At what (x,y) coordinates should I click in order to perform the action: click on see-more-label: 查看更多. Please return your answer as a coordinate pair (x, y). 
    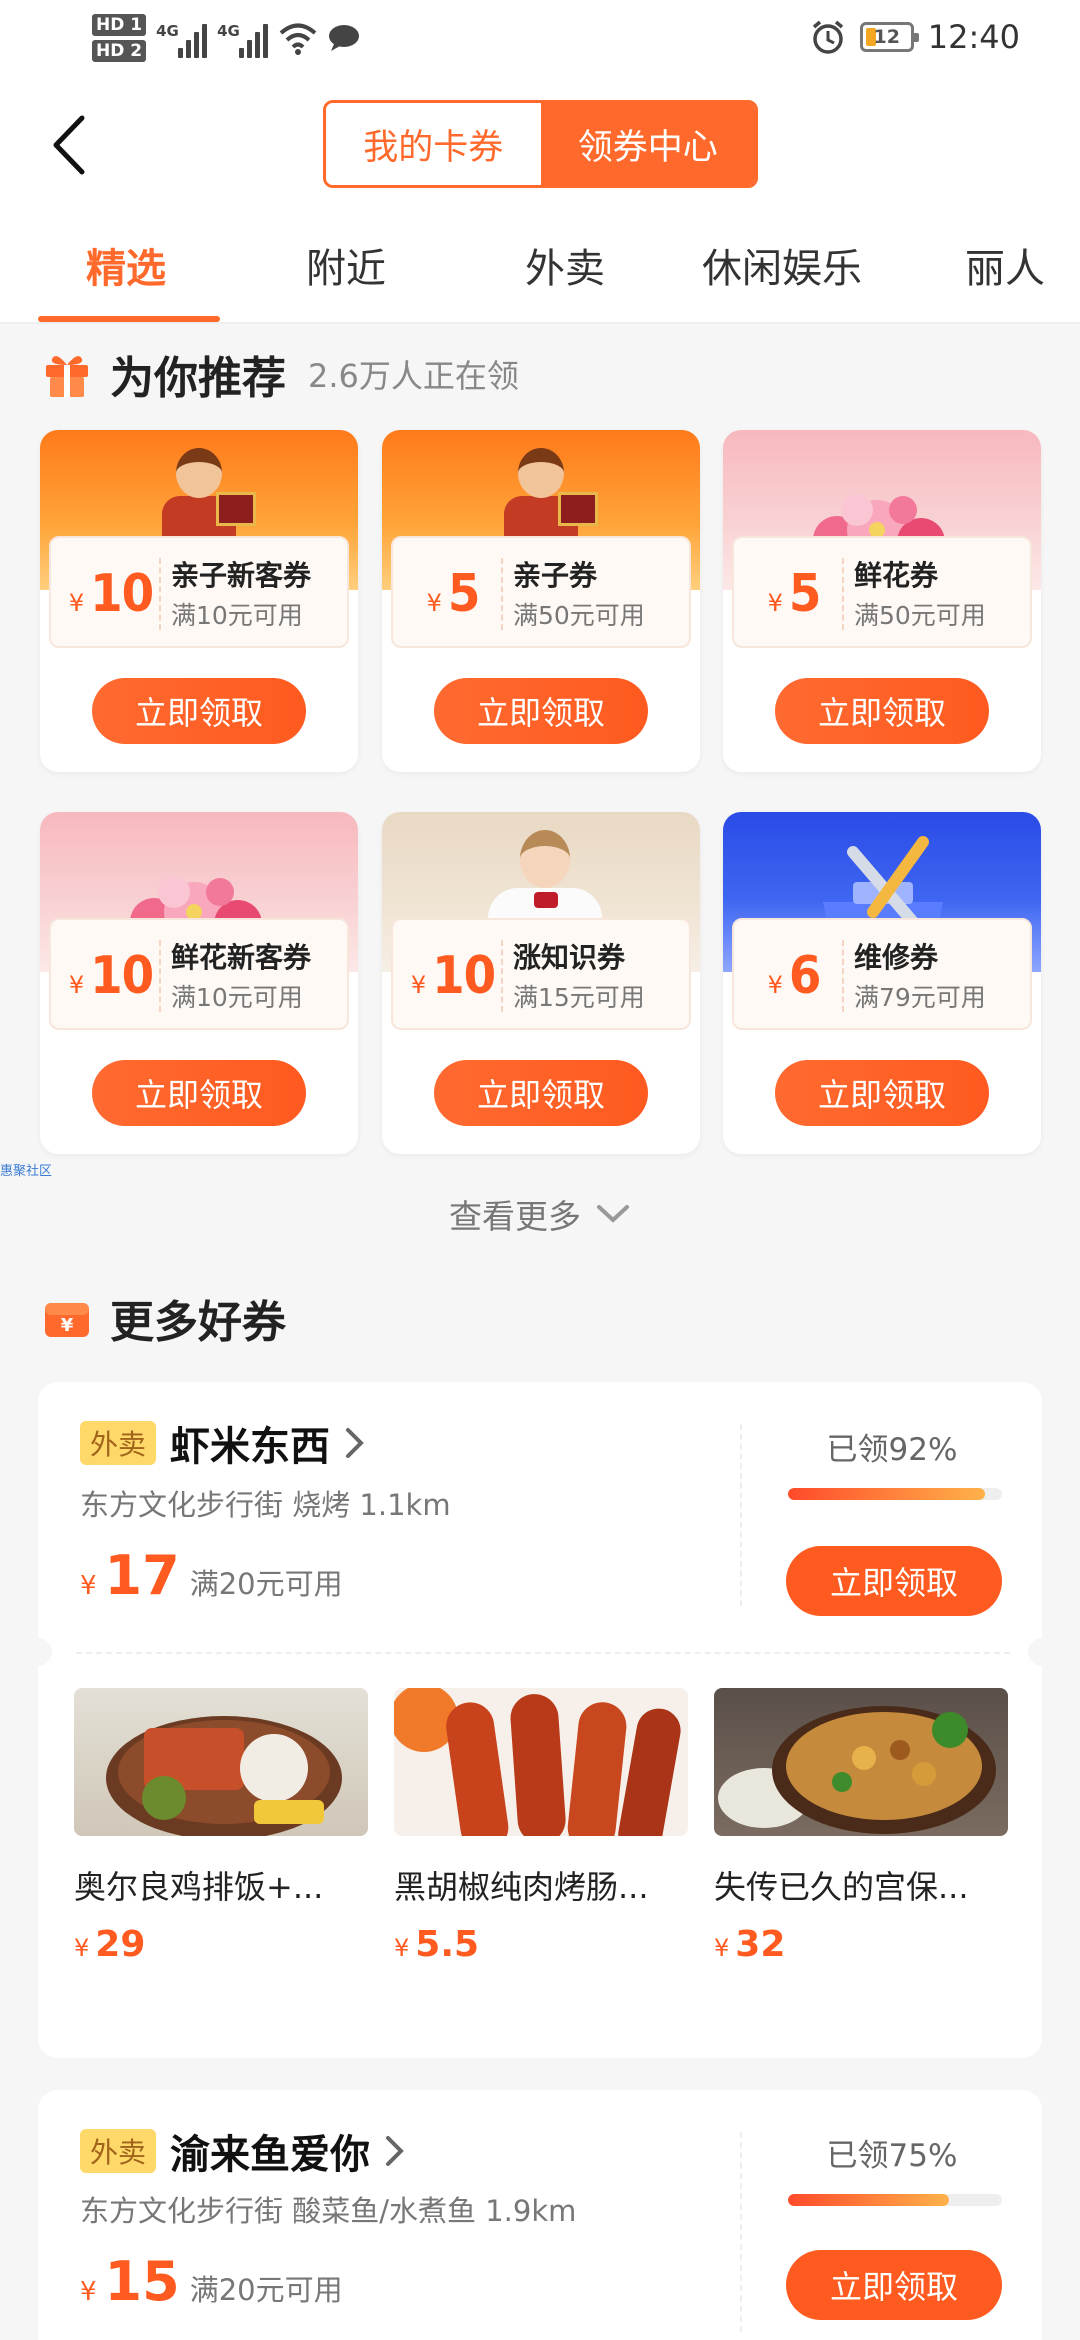
    Looking at the image, I should click on (515, 1216).